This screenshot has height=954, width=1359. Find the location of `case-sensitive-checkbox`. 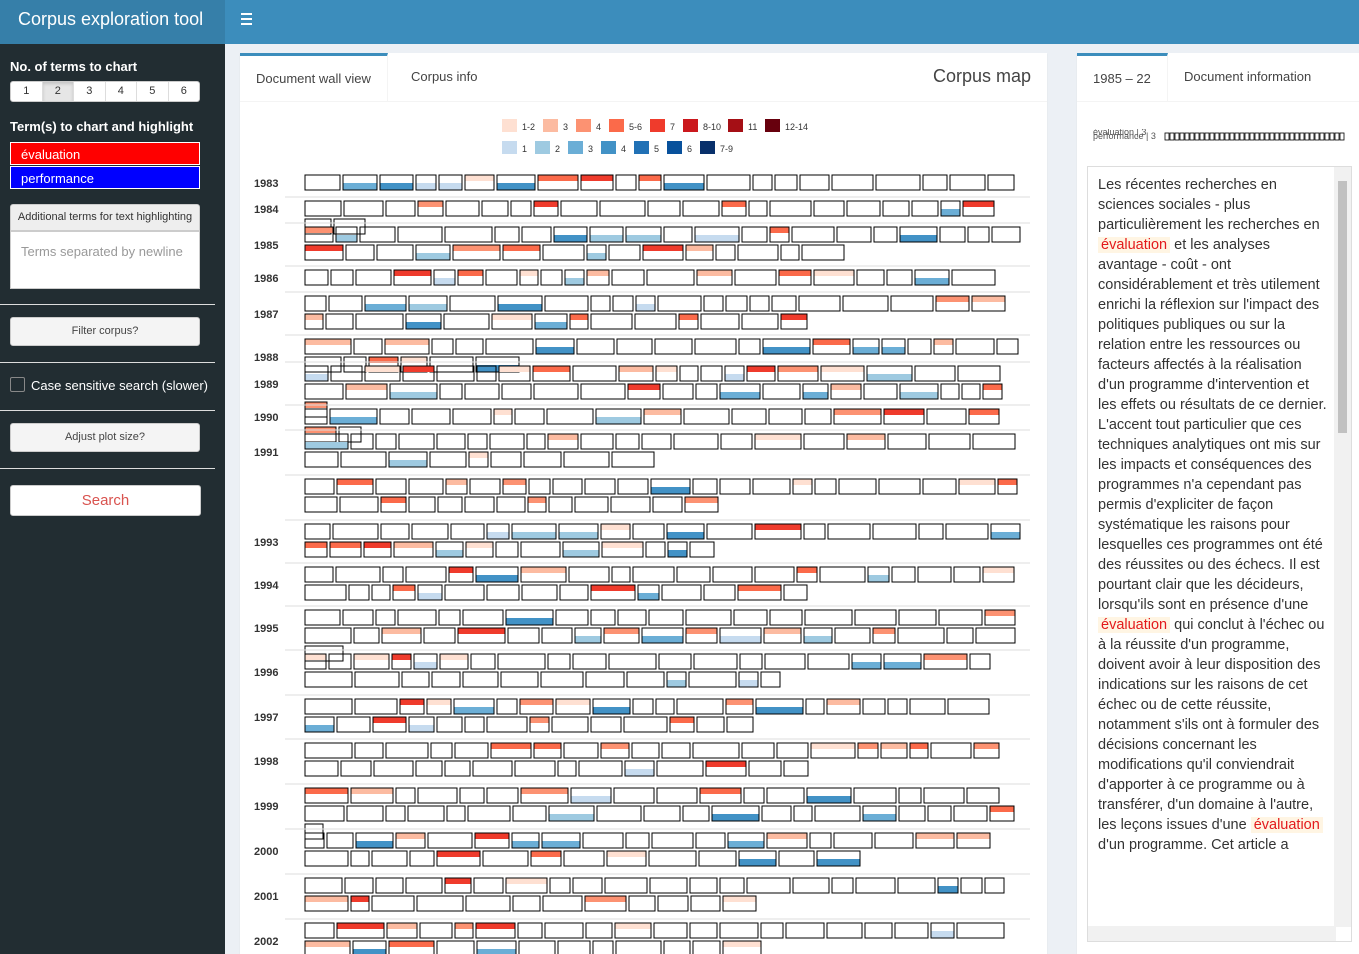

case-sensitive-checkbox is located at coordinates (17, 384).